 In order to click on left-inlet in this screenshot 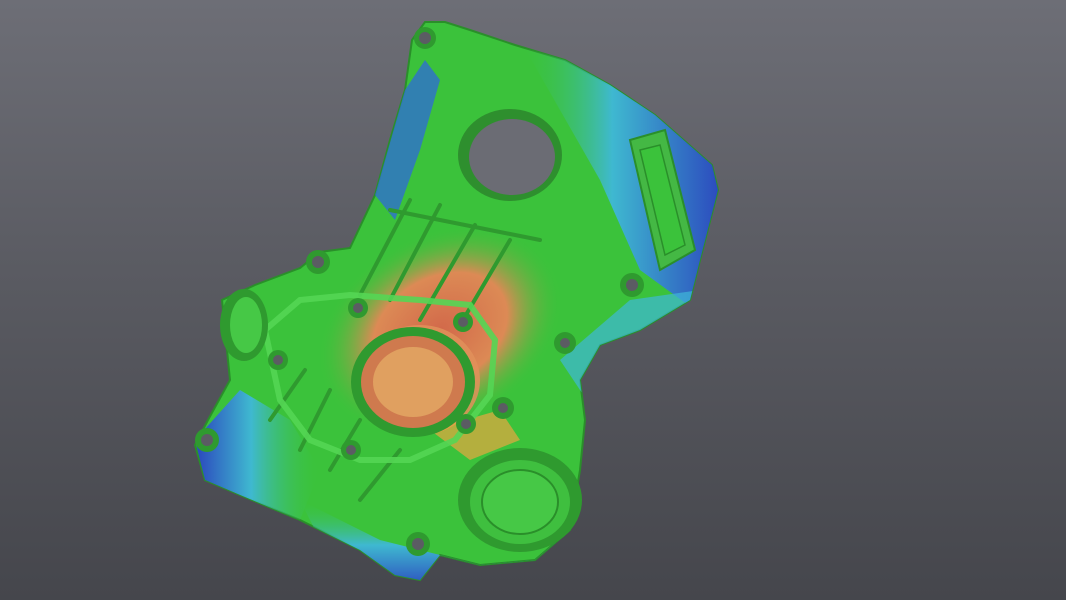, I will do `click(244, 325)`.